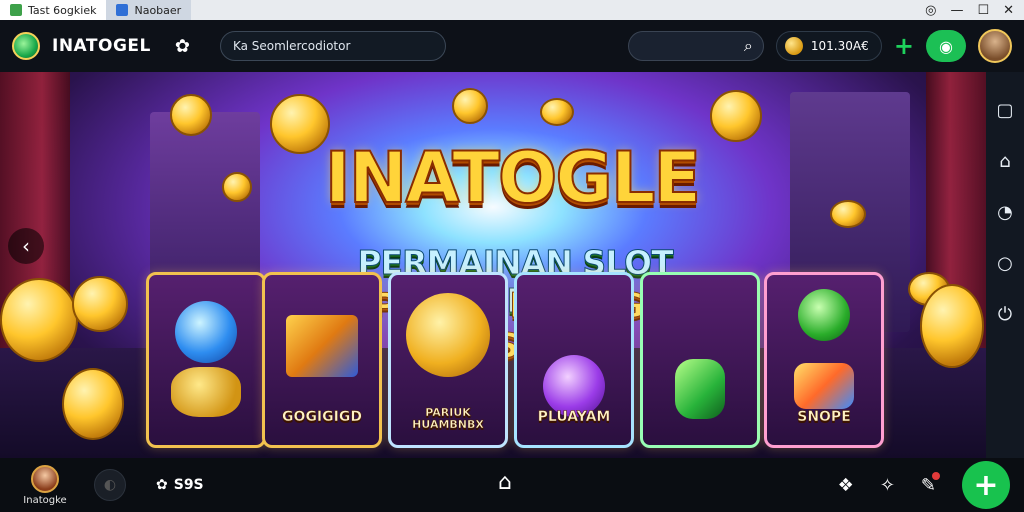 The width and height of the screenshot is (1024, 512). I want to click on search-icon: ○, so click(1005, 263).